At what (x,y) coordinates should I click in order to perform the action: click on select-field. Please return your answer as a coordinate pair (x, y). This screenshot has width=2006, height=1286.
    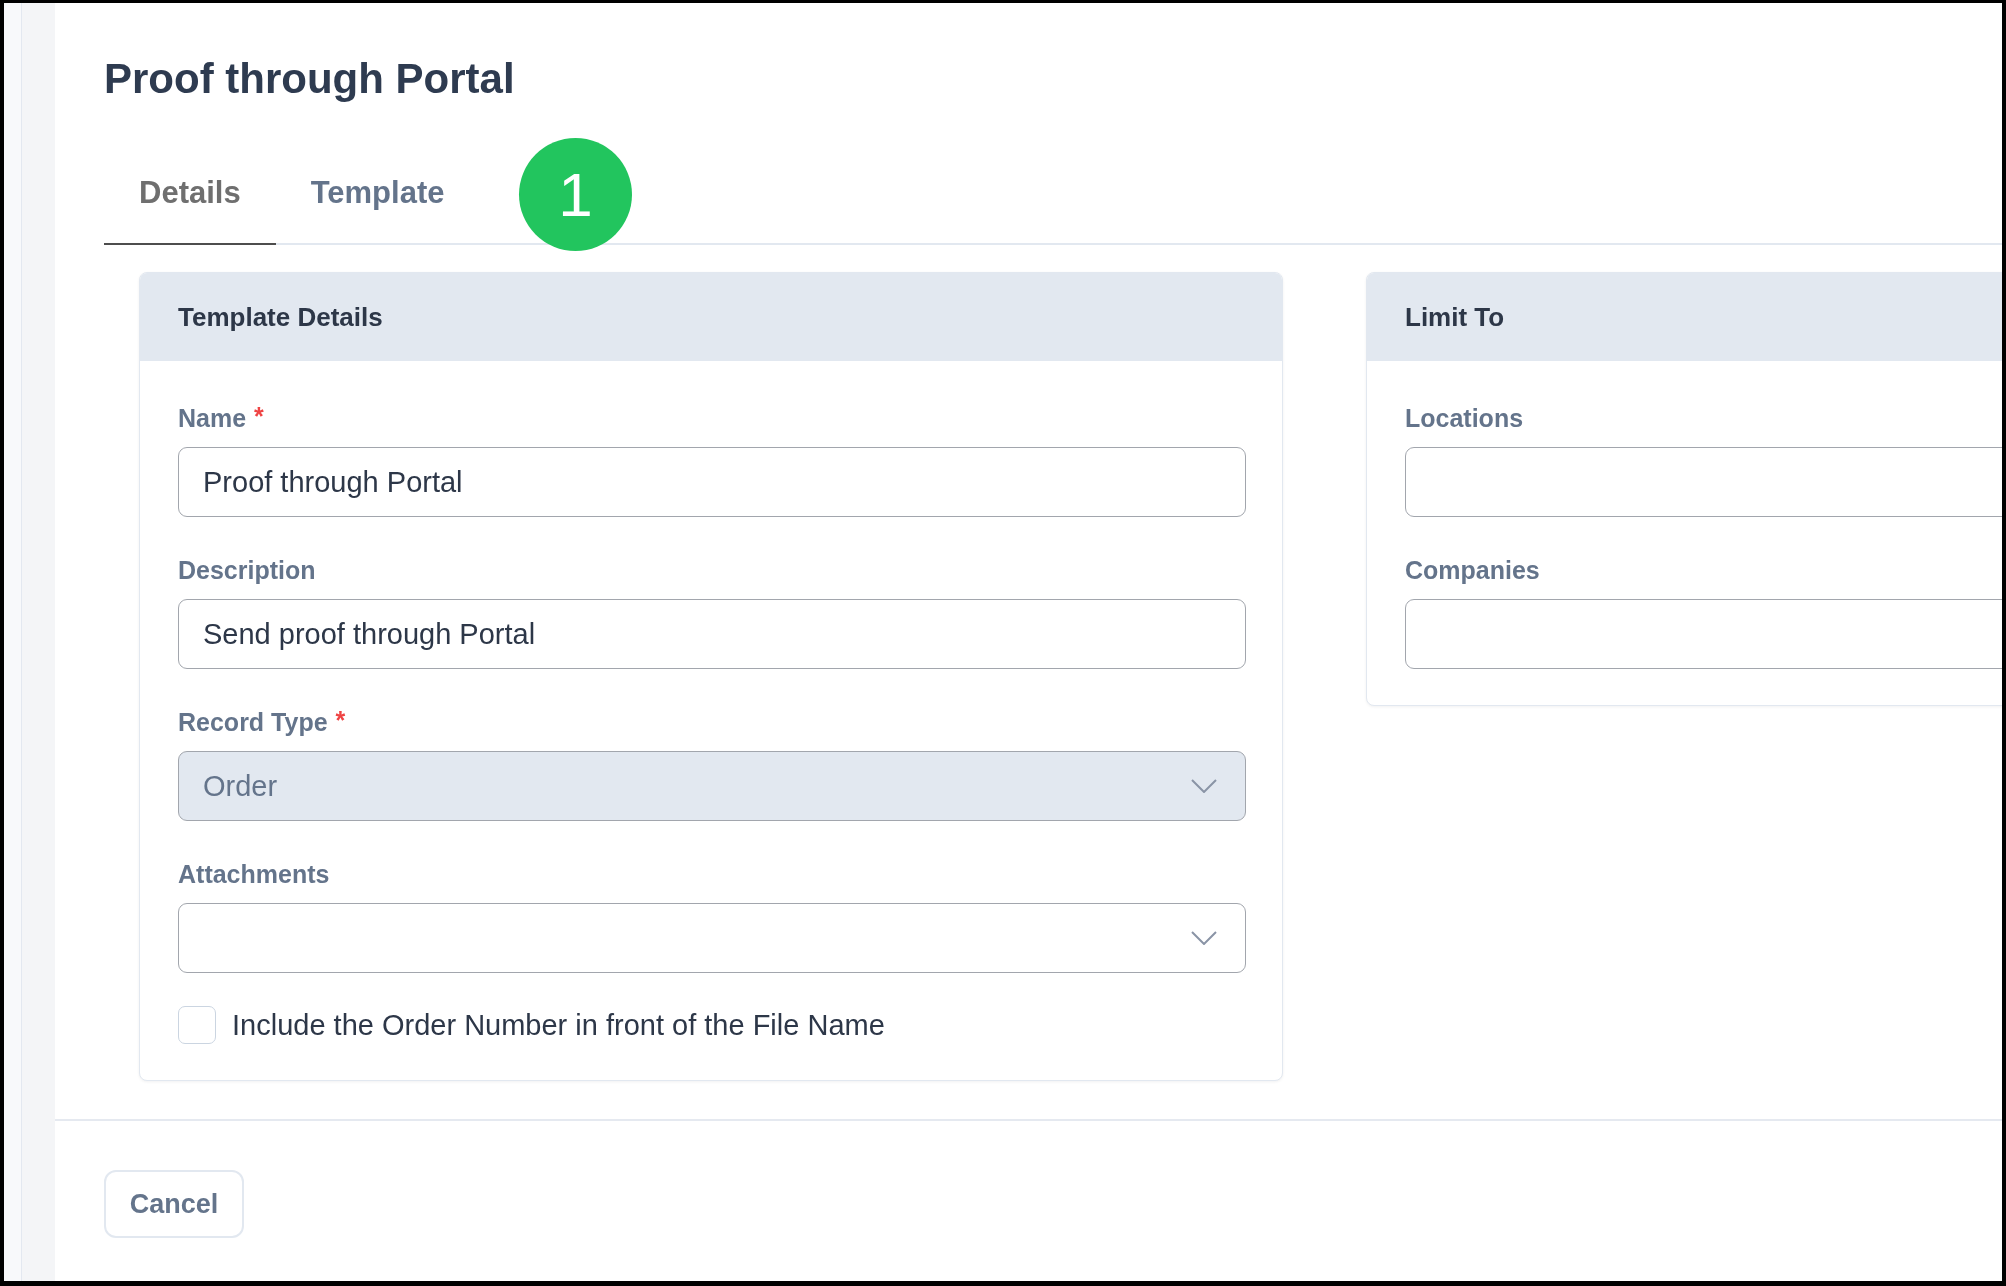
    Looking at the image, I should click on (712, 938).